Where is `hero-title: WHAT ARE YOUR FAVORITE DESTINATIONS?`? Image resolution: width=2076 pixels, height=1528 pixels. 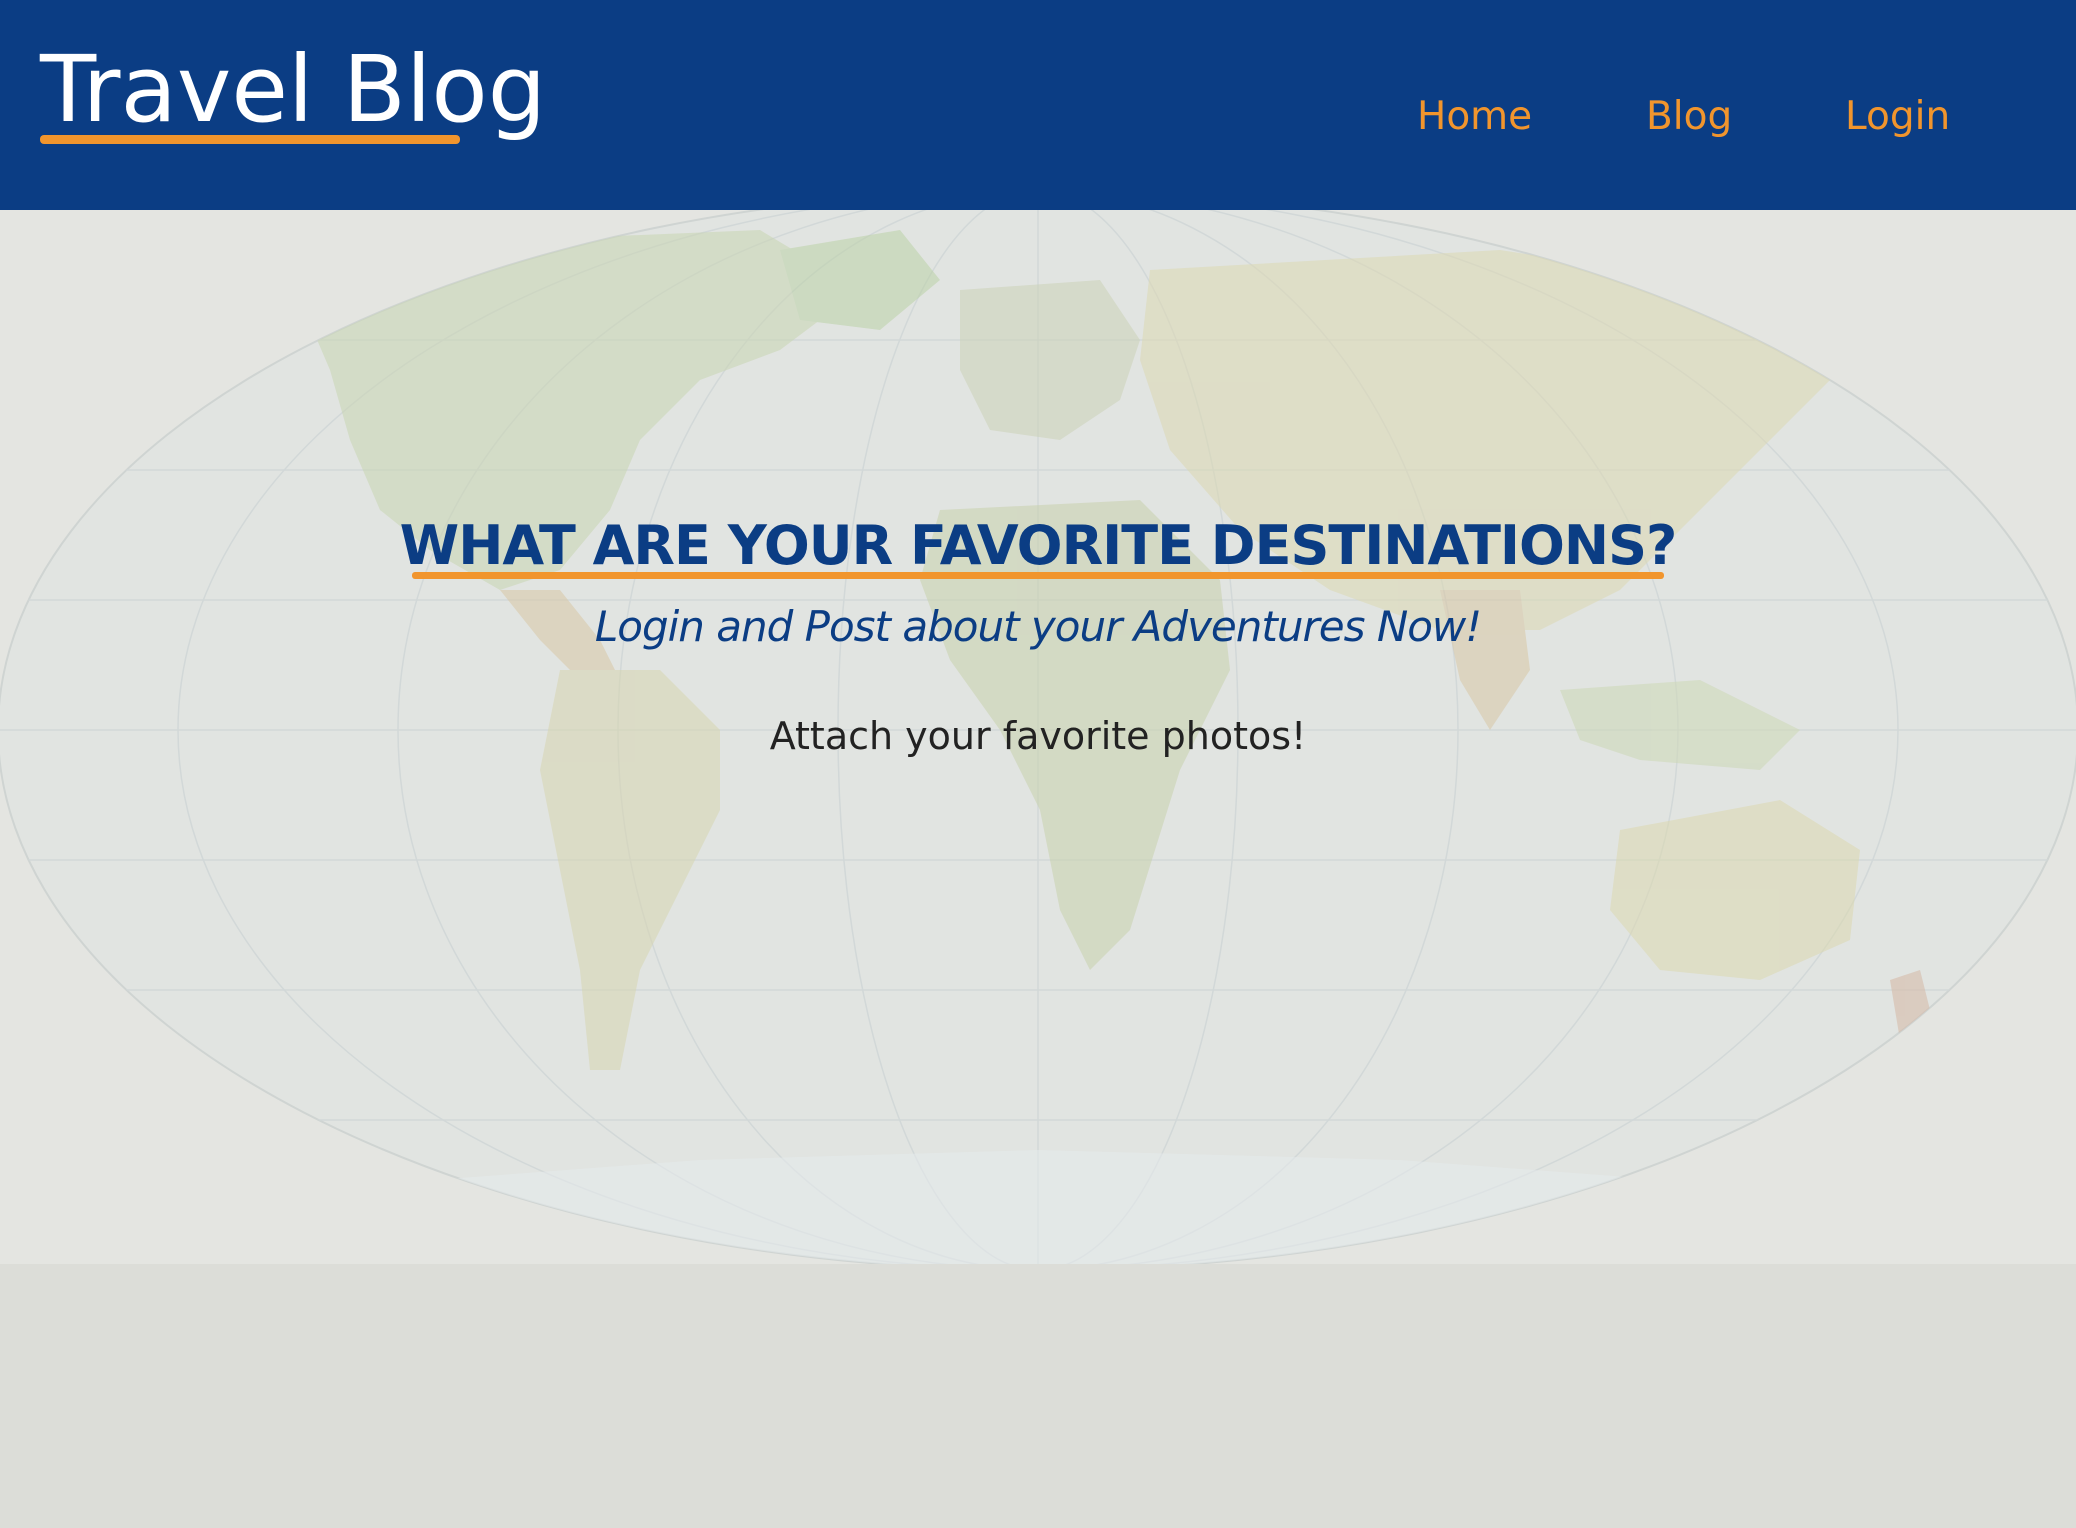
hero-title: WHAT ARE YOUR FAVORITE DESTINATIONS? is located at coordinates (1038, 545).